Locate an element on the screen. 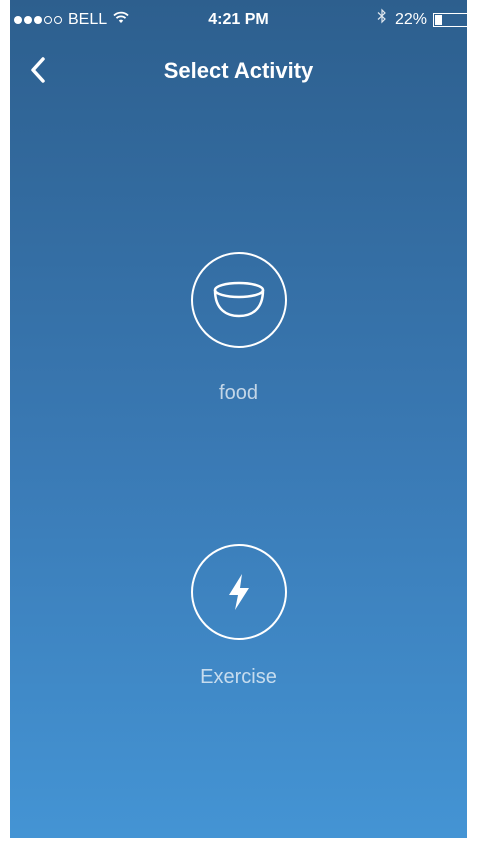  battery-percentage: 22% is located at coordinates (410, 19).